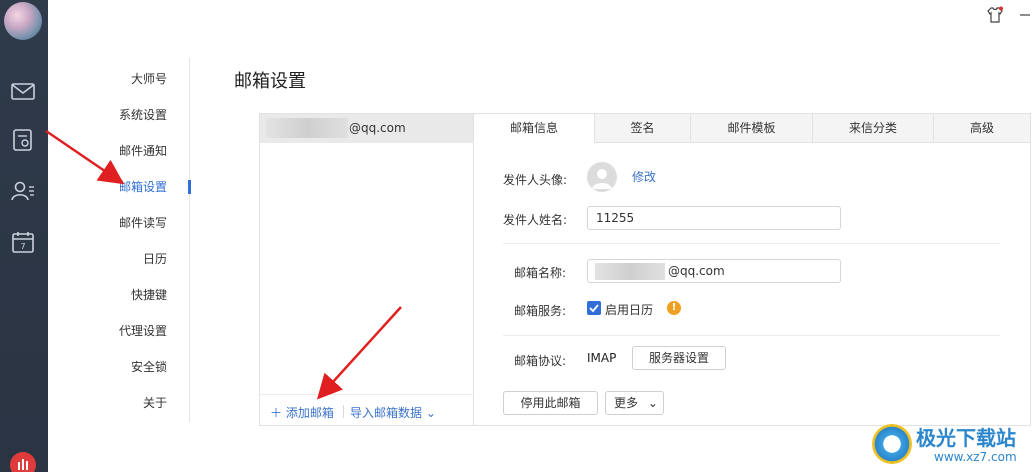  Describe the element at coordinates (550, 403) in the screenshot. I see `disable-mailbox-button: 停用此邮箱` at that location.